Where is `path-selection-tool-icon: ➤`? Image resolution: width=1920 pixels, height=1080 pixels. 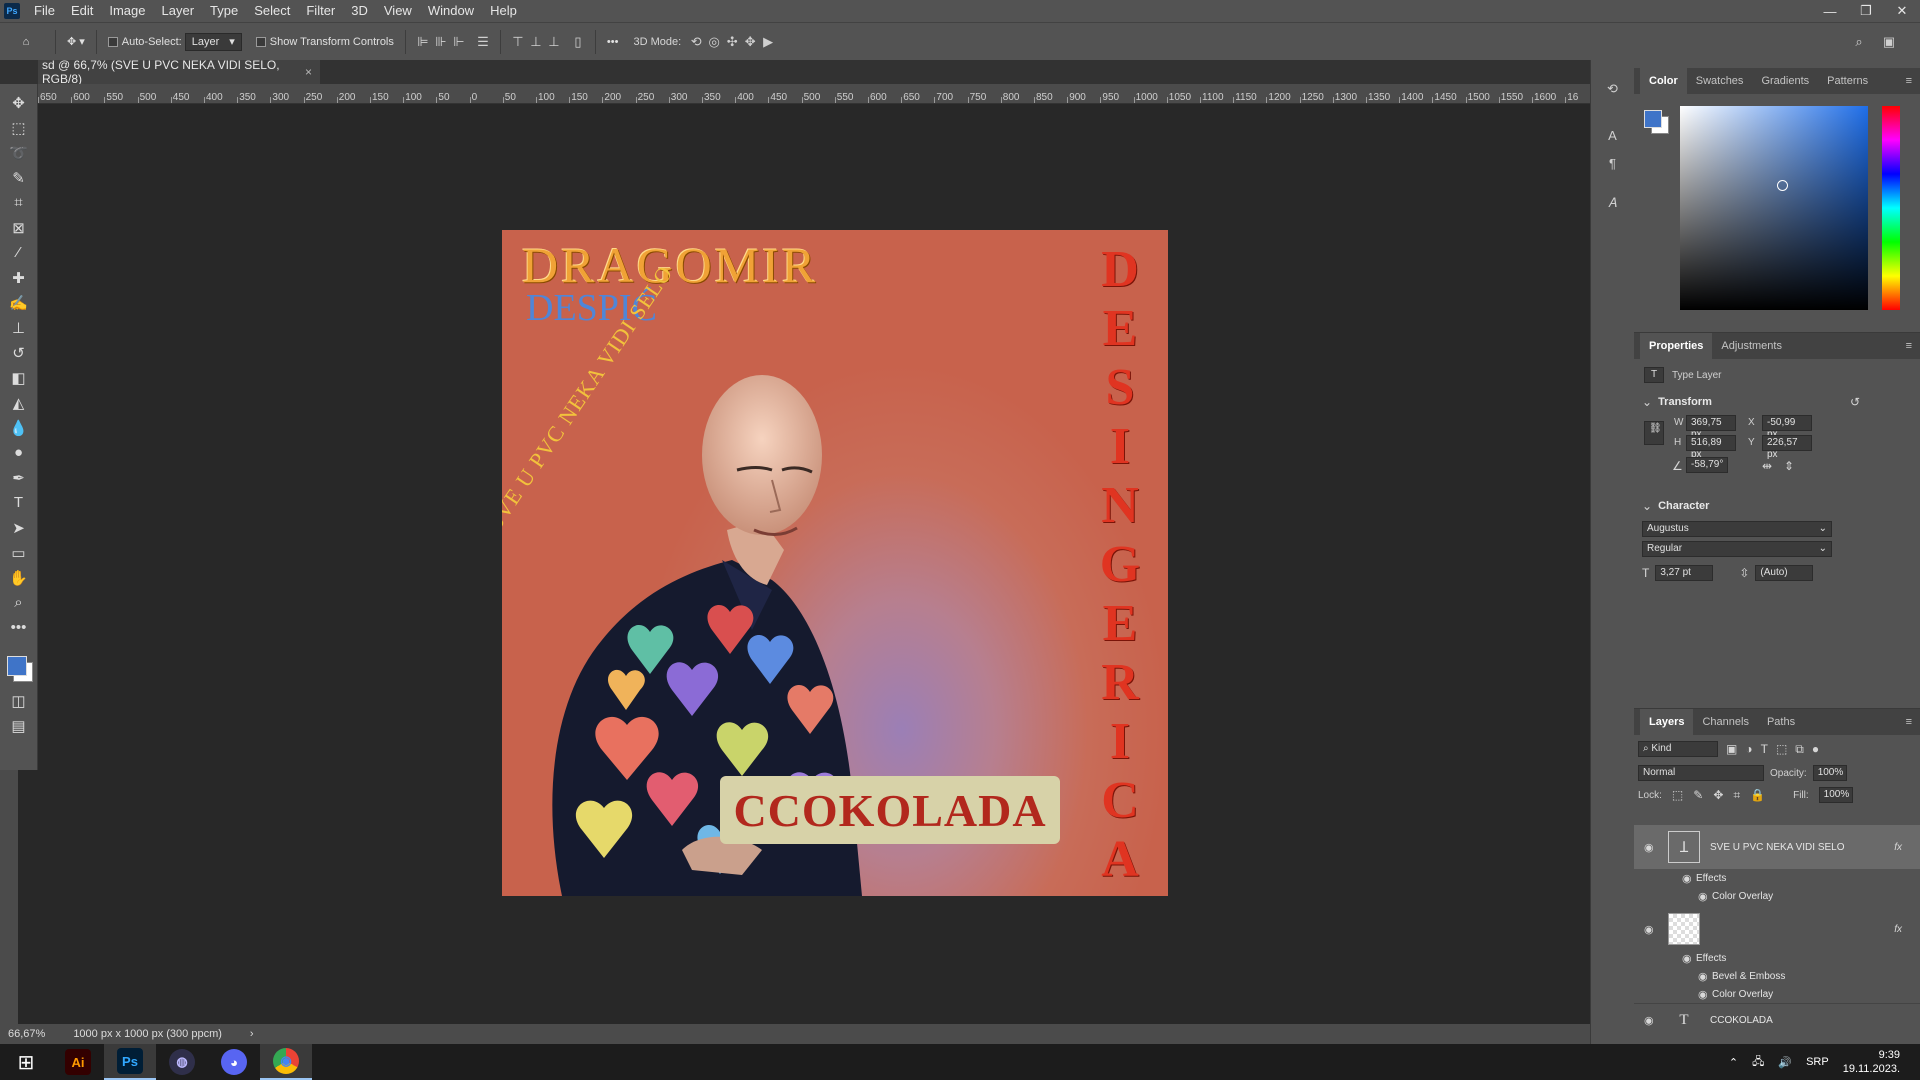 path-selection-tool-icon: ➤ is located at coordinates (19, 527).